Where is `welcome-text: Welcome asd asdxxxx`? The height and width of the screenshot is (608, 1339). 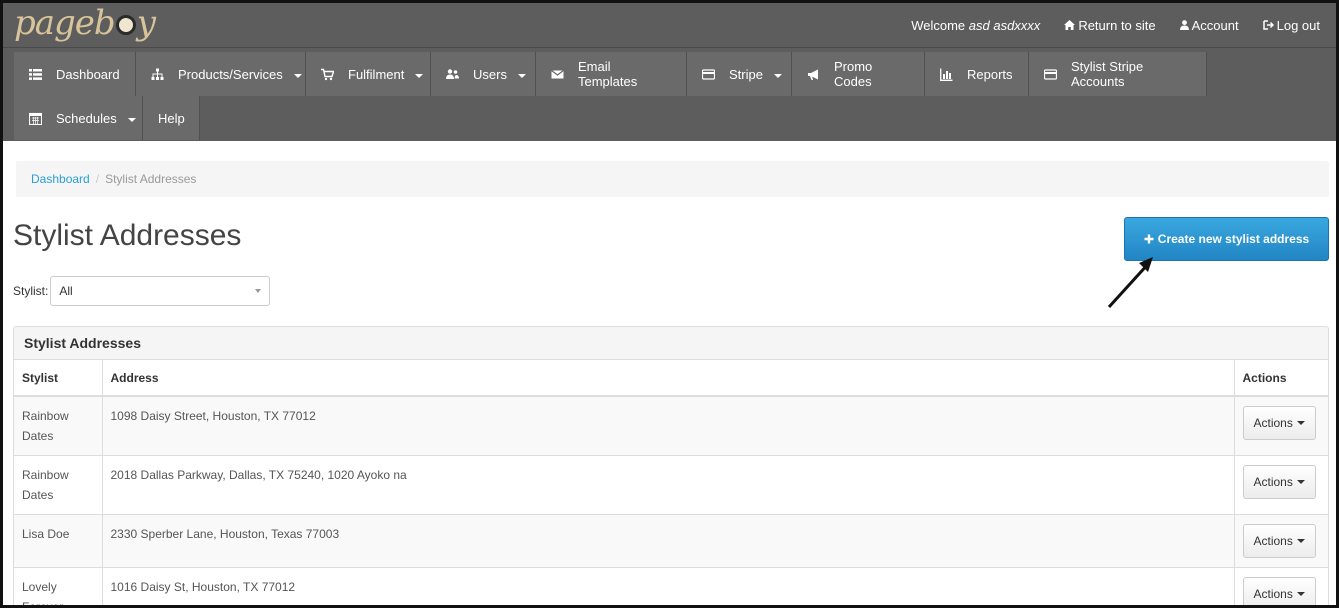
welcome-text: Welcome asd asdxxxx is located at coordinates (975, 25).